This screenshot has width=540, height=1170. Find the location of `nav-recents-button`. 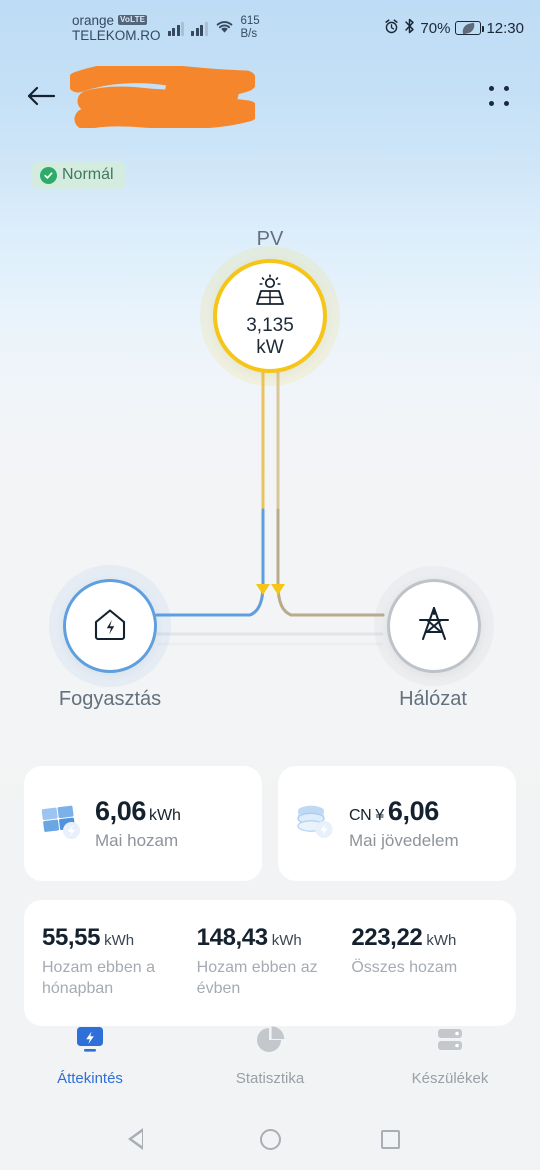

nav-recents-button is located at coordinates (390, 1139).